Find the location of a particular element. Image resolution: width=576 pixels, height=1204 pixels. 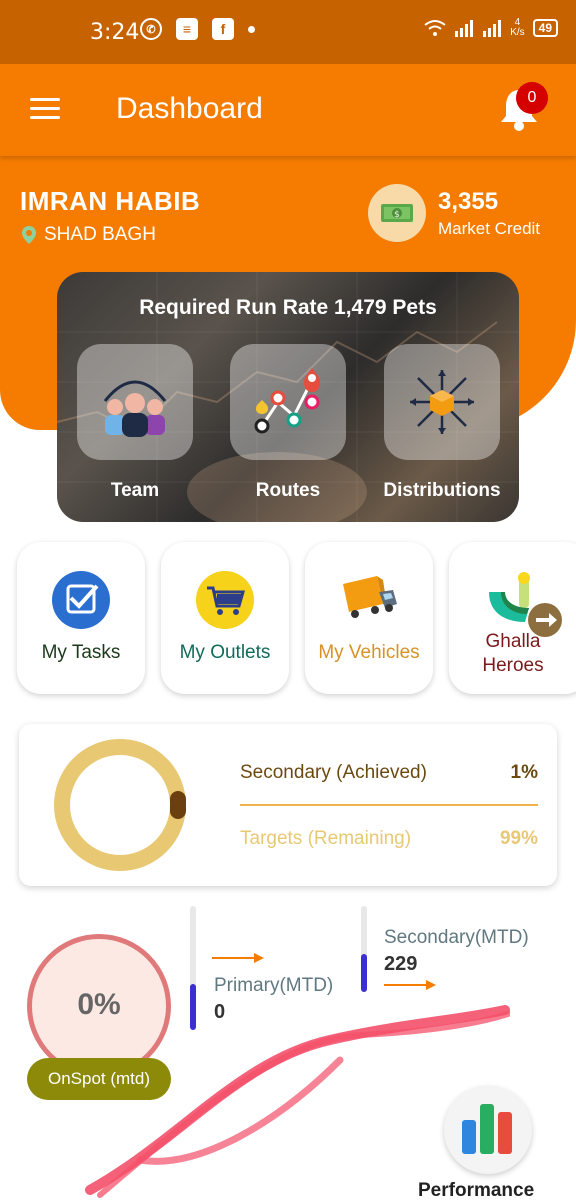

targets-remaining-row: Targets (Remaining) 99% is located at coordinates (389, 839).